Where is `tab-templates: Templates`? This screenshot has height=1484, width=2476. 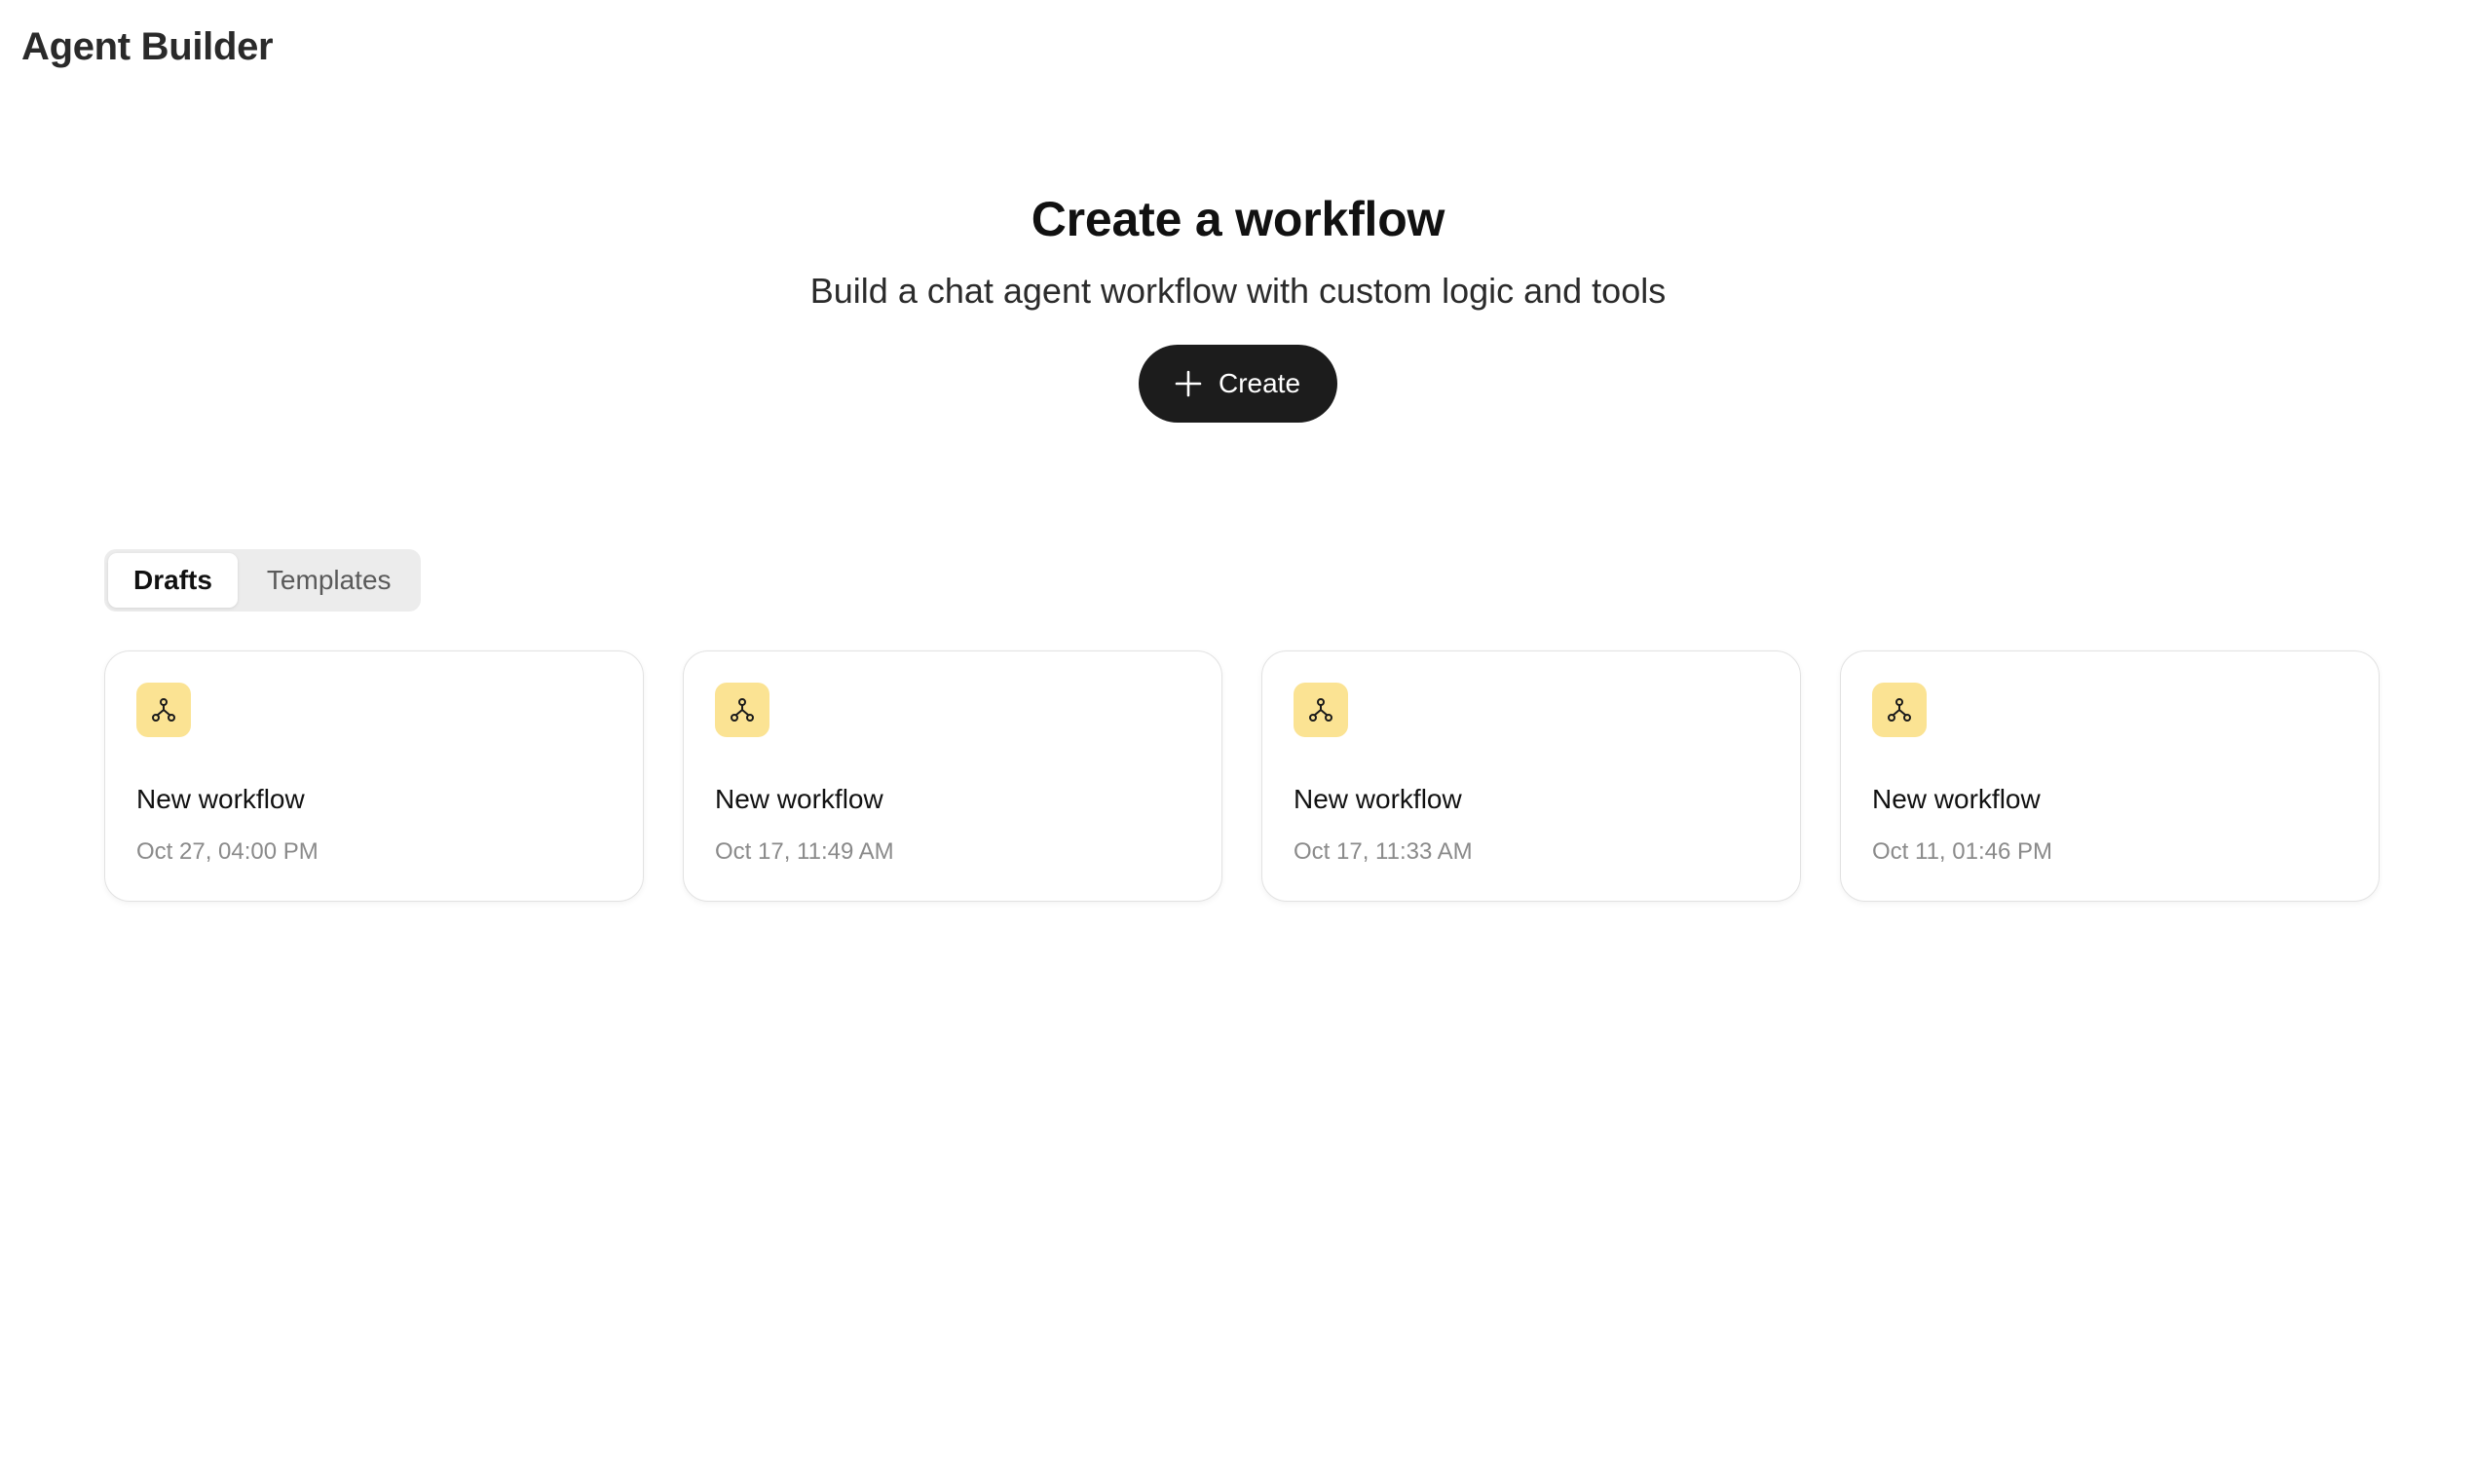 tab-templates: Templates is located at coordinates (329, 580).